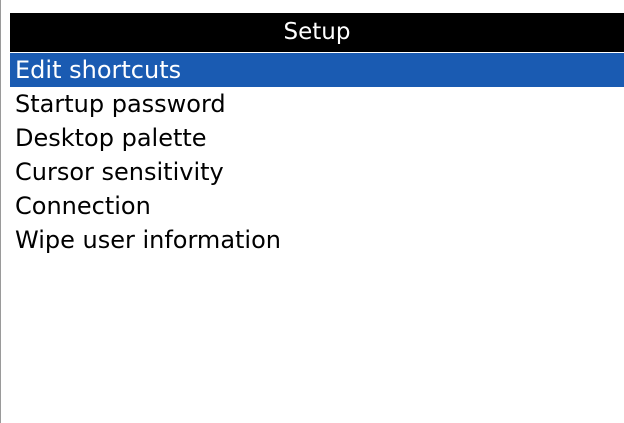 The height and width of the screenshot is (423, 624). I want to click on menu-item-desktop-palette: Desktop palette, so click(317, 138).